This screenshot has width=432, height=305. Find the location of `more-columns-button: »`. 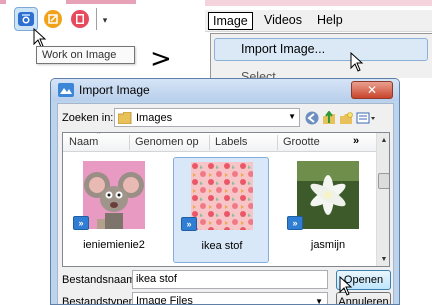

more-columns-button: » is located at coordinates (356, 141).